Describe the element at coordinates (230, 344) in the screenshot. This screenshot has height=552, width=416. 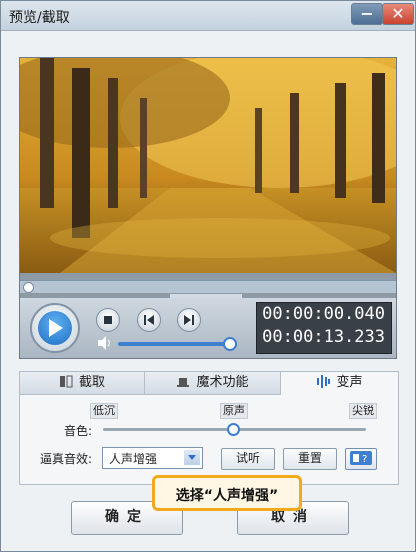
I see `volume-handle` at that location.